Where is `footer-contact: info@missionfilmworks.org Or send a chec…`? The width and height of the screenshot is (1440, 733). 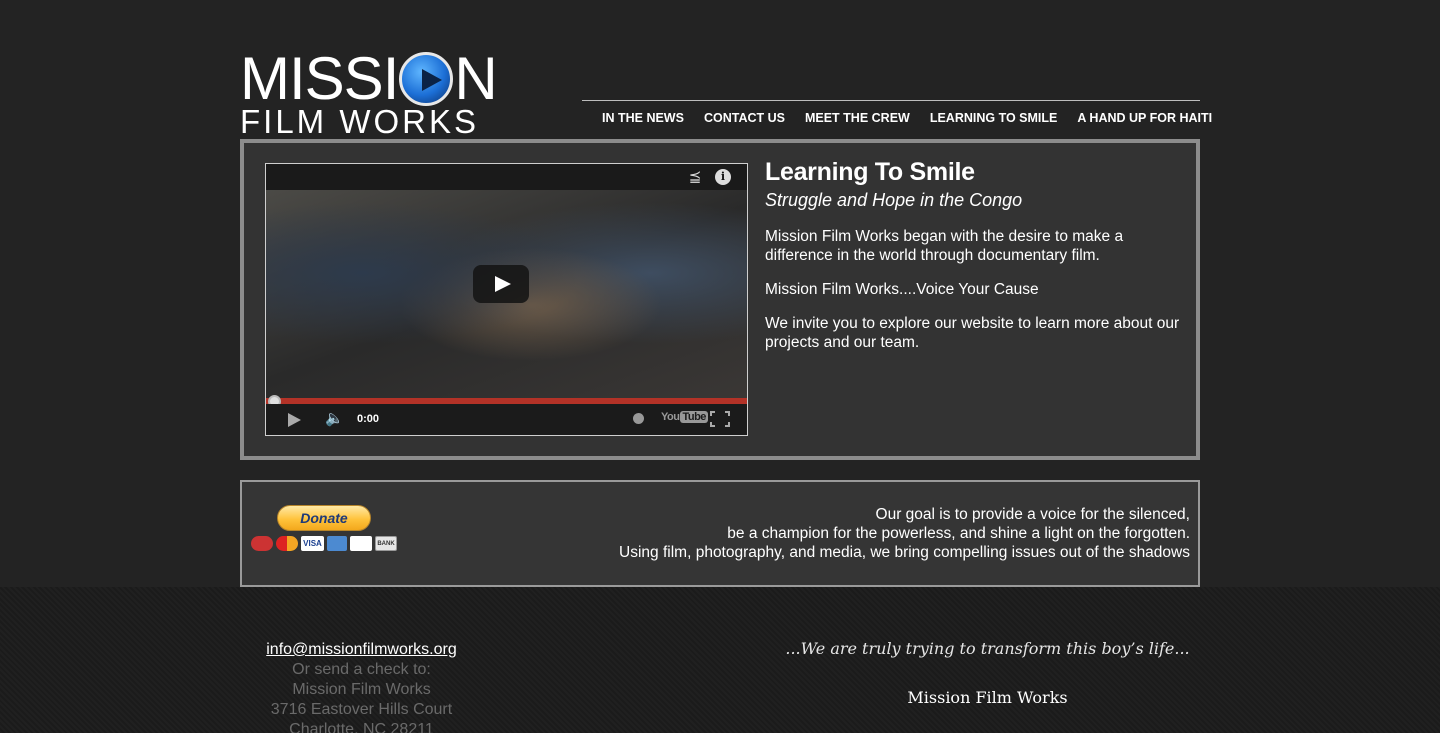 footer-contact: info@missionfilmworks.org Or send a chec… is located at coordinates (361, 686).